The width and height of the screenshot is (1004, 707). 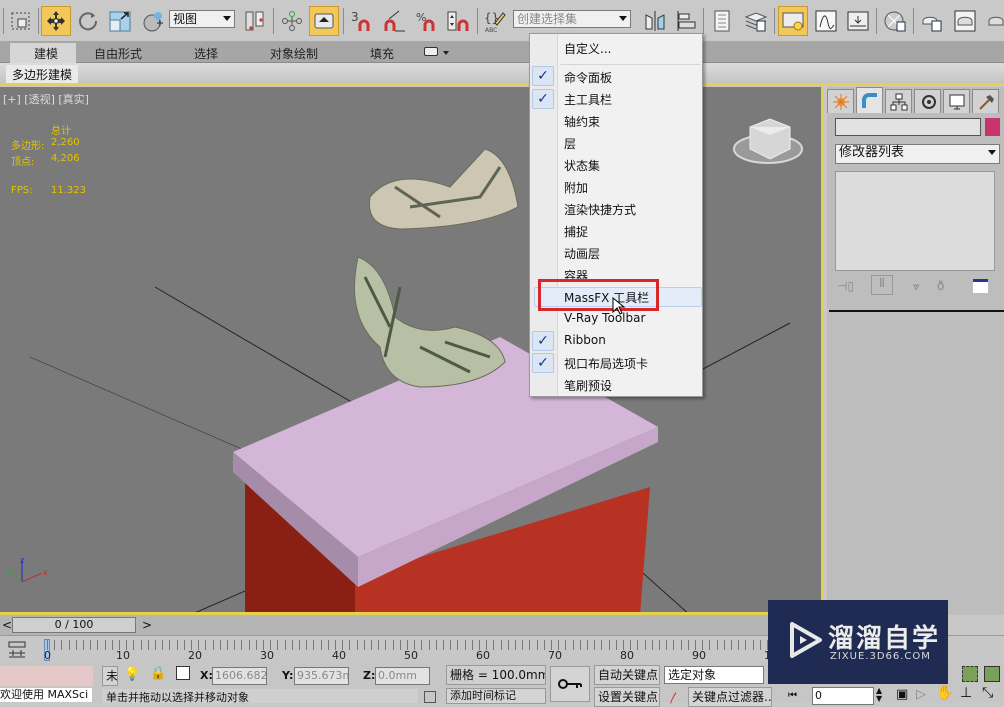 I want to click on pin-stack-icon: ⊣▯, so click(x=845, y=286).